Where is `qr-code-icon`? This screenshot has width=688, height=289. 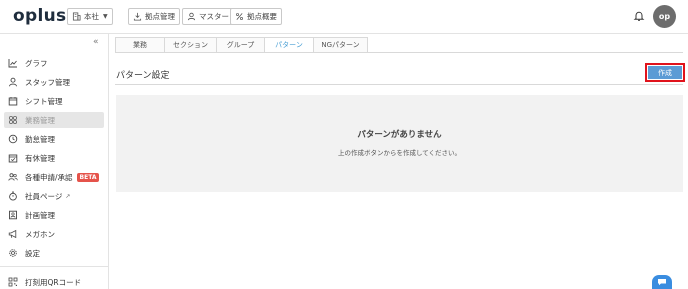 qr-code-icon is located at coordinates (13, 282).